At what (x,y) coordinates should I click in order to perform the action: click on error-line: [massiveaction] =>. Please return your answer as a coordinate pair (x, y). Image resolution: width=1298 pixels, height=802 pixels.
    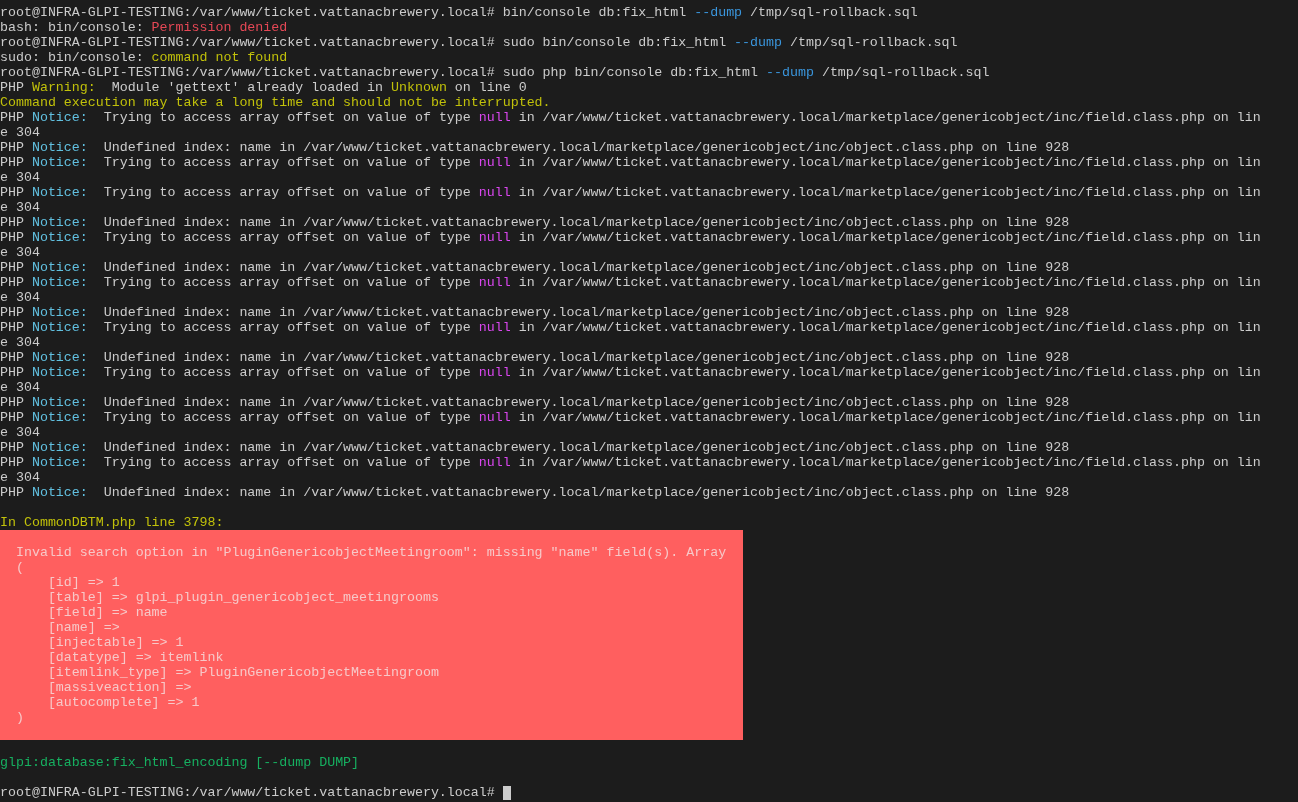
    Looking at the image, I should click on (119, 687).